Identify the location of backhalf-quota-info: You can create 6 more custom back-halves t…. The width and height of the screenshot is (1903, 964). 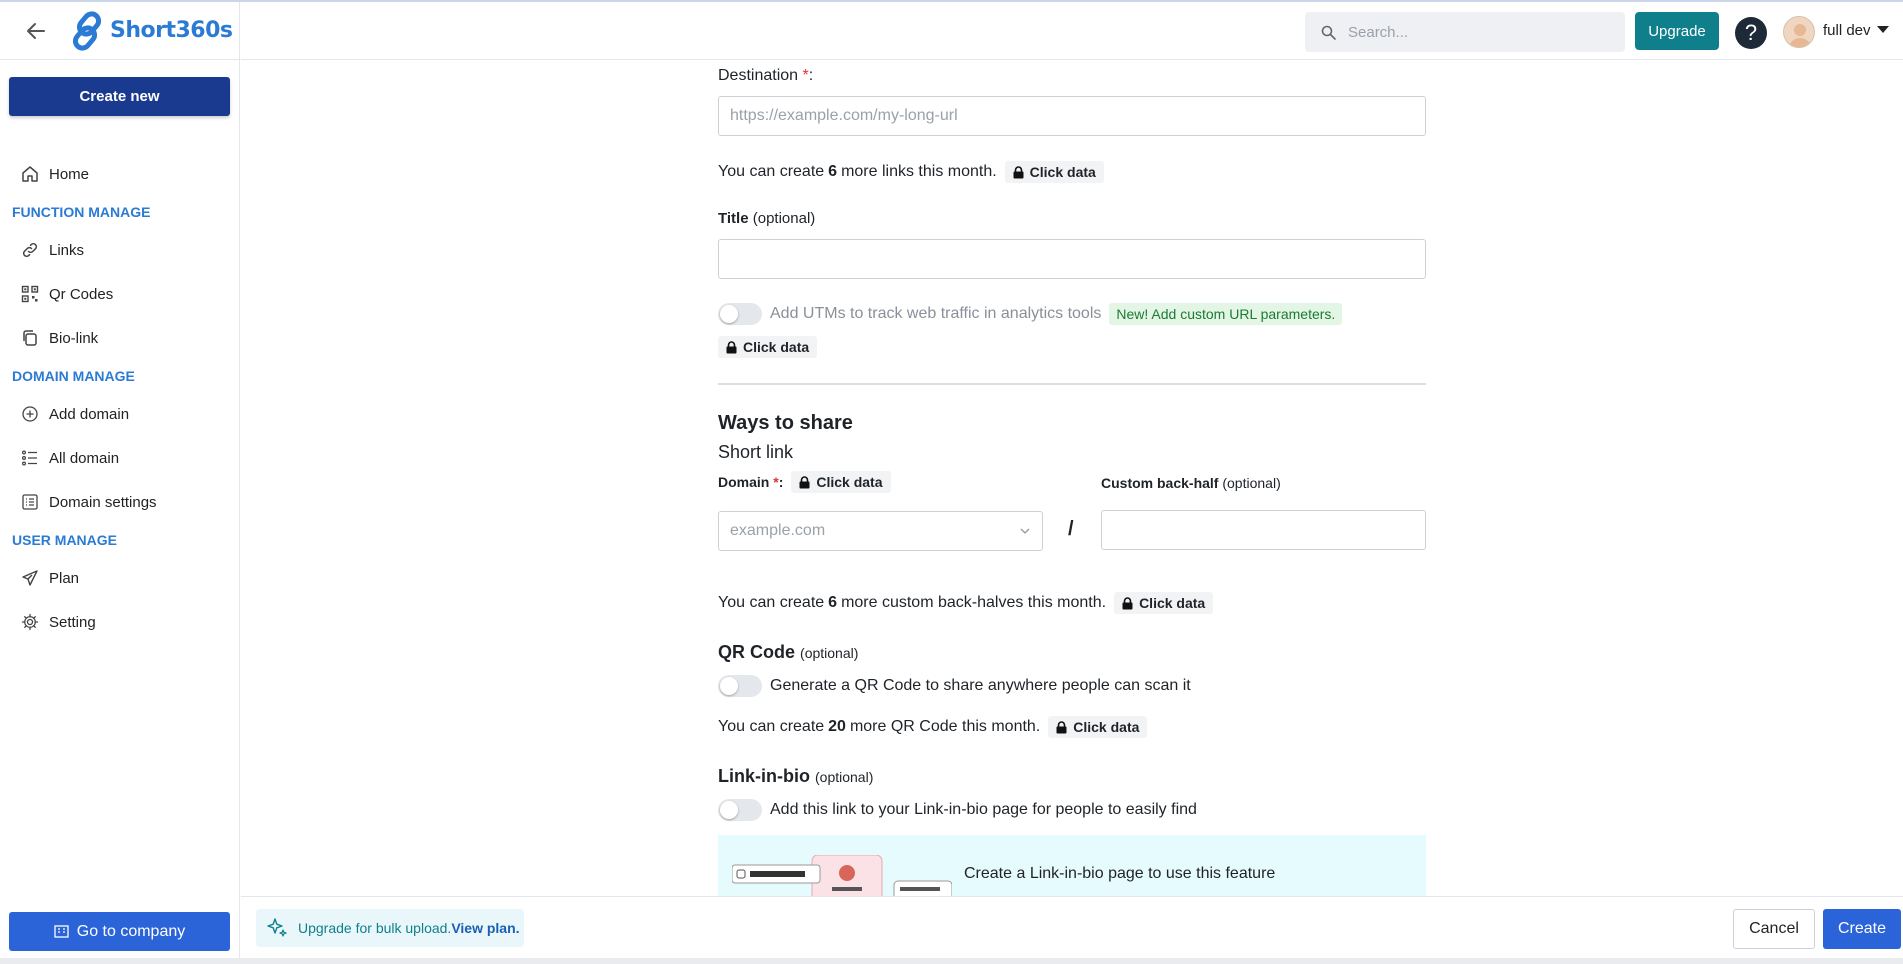
(966, 603).